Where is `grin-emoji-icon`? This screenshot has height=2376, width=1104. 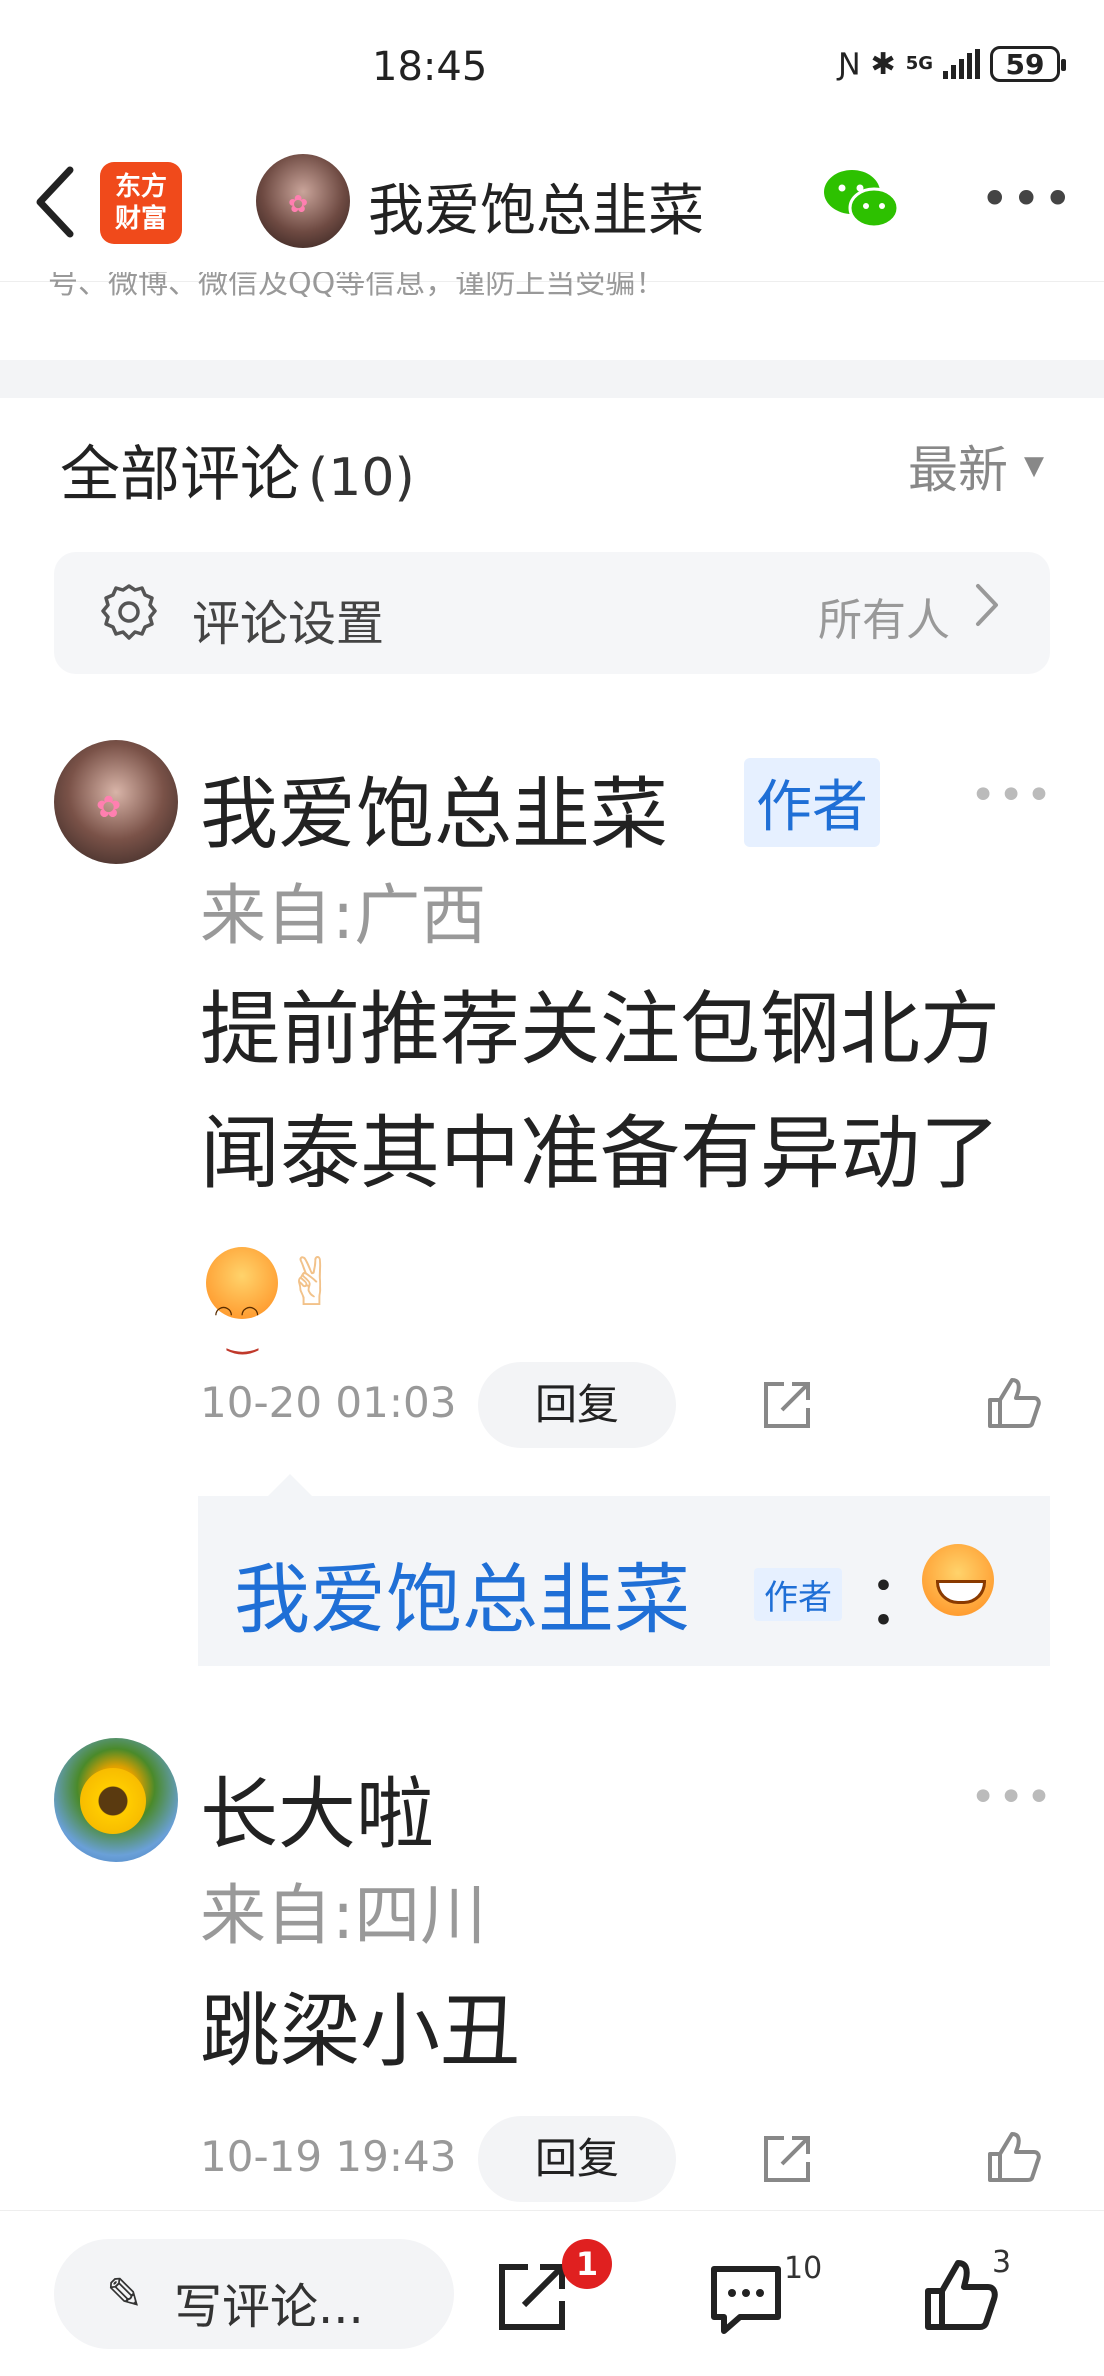
grin-emoji-icon is located at coordinates (958, 1580).